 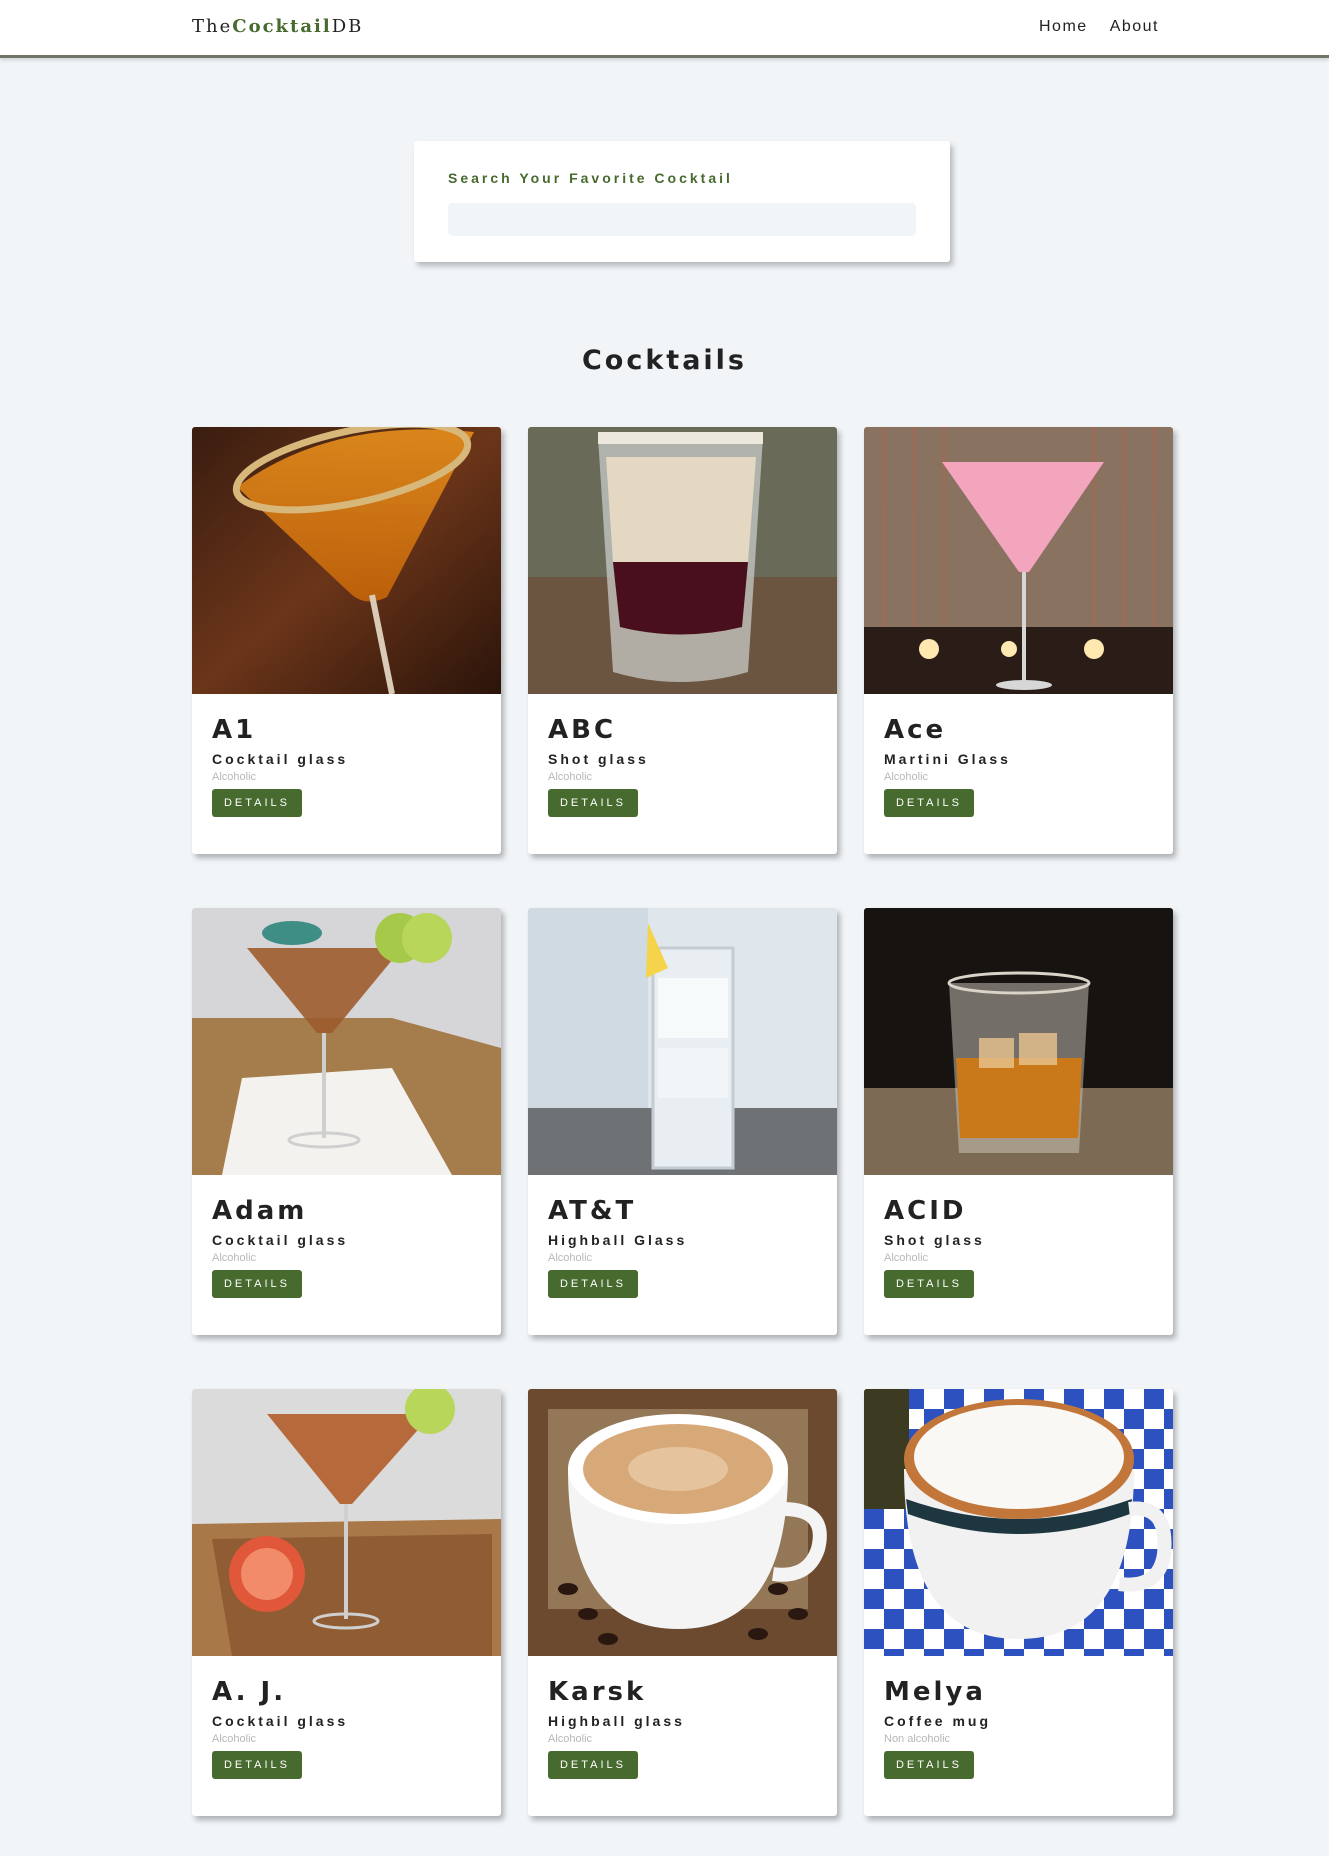 I want to click on cocktail-card: AT&T Highball Glass Alcoholic DETAILS, so click(x=682, y=1121).